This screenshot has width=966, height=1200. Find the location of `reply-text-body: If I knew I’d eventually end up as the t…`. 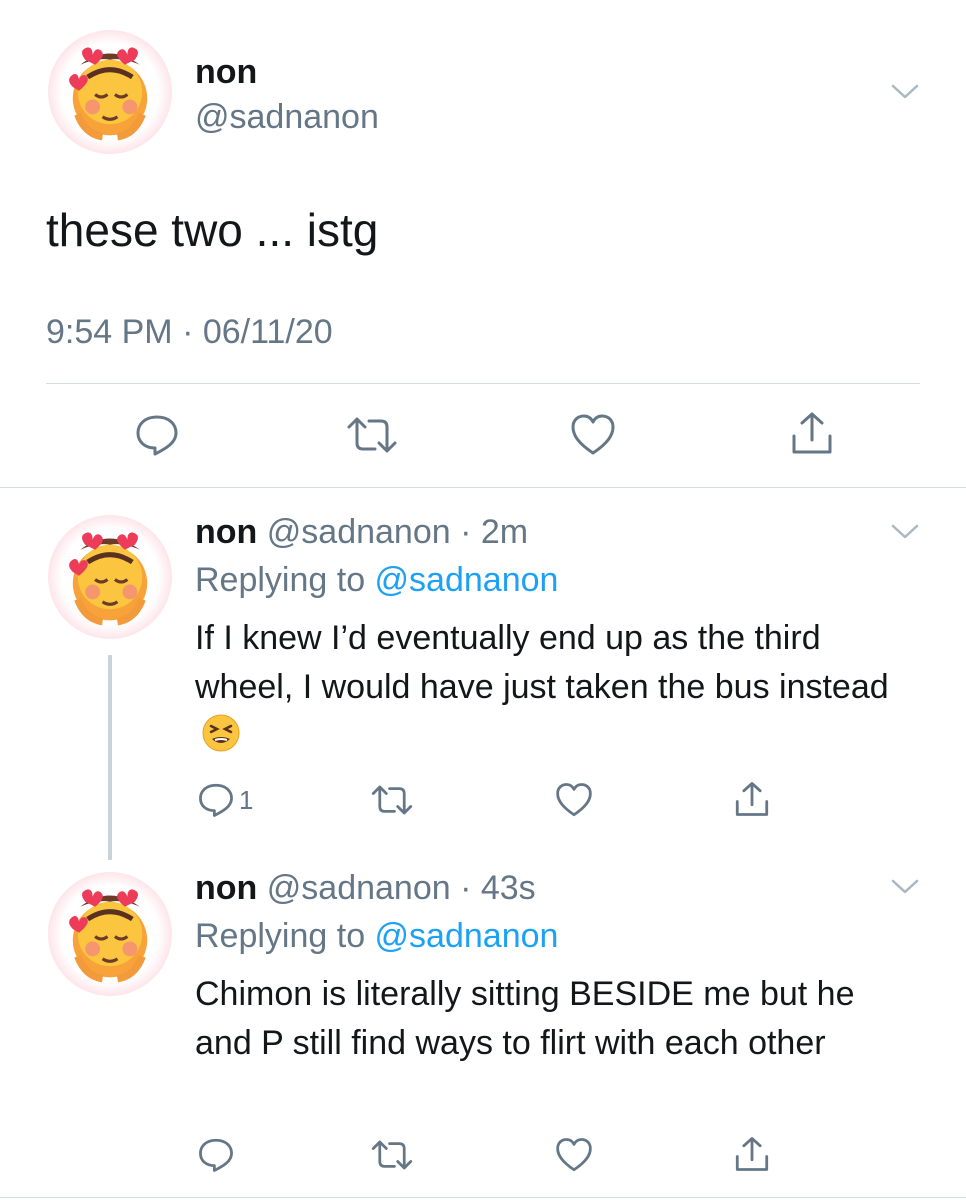

reply-text-body: If I knew I’d eventually end up as the t… is located at coordinates (542, 662).